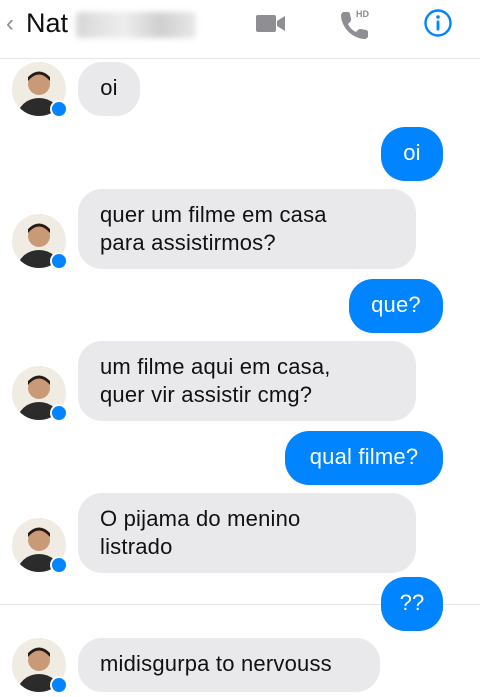  Describe the element at coordinates (247, 533) in the screenshot. I see `message-bubble-incoming: O pijama do menino listrado` at that location.